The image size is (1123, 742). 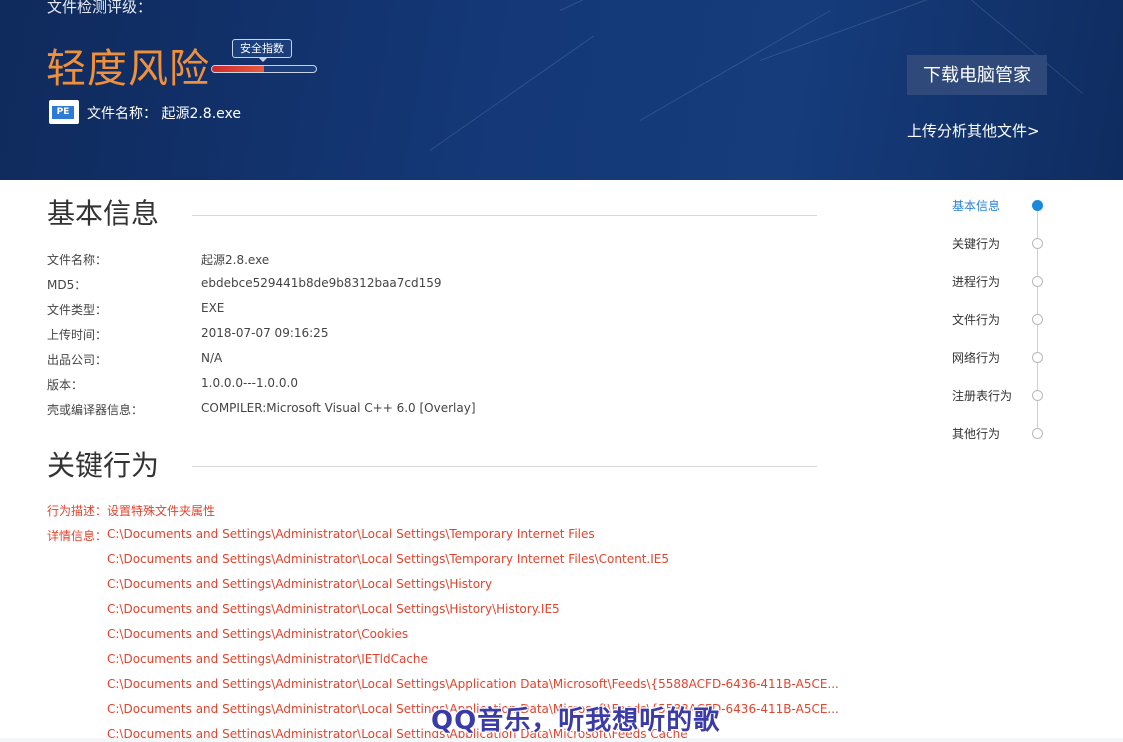 What do you see at coordinates (576, 721) in the screenshot?
I see `lyrics-watermark: QQ音乐，听我想听的歌` at bounding box center [576, 721].